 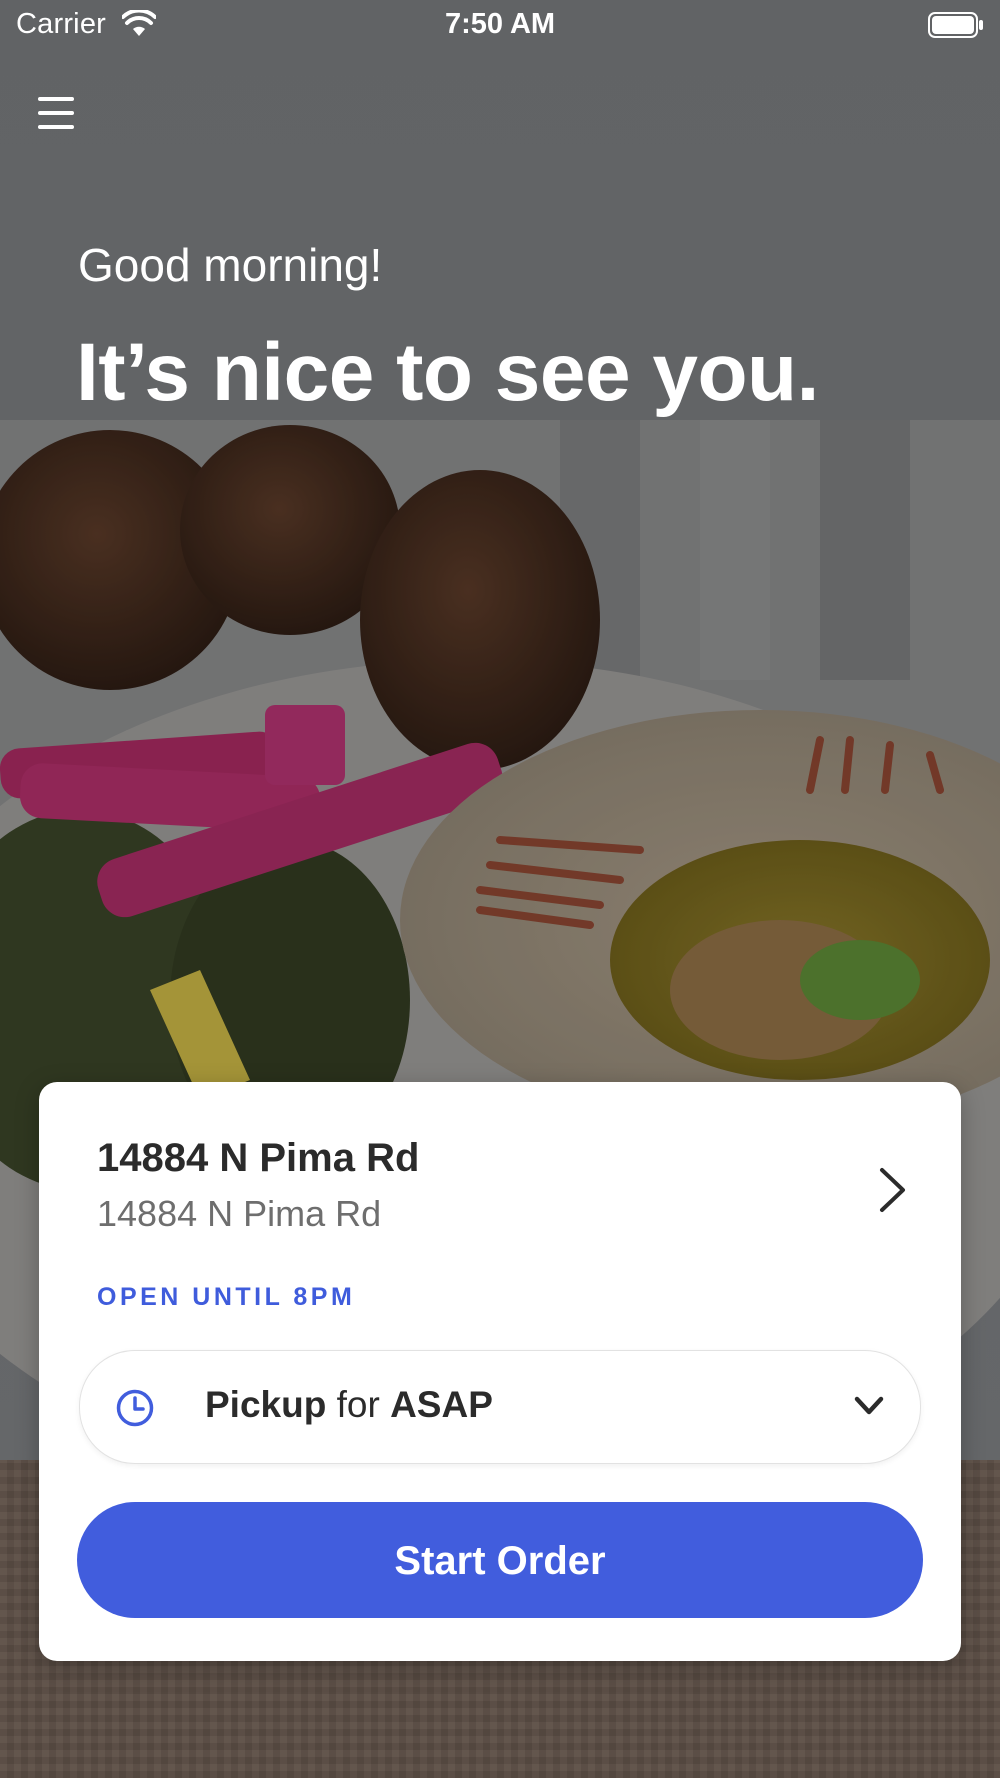 I want to click on status-bar: Carrier 7:50 AM, so click(x=500, y=25).